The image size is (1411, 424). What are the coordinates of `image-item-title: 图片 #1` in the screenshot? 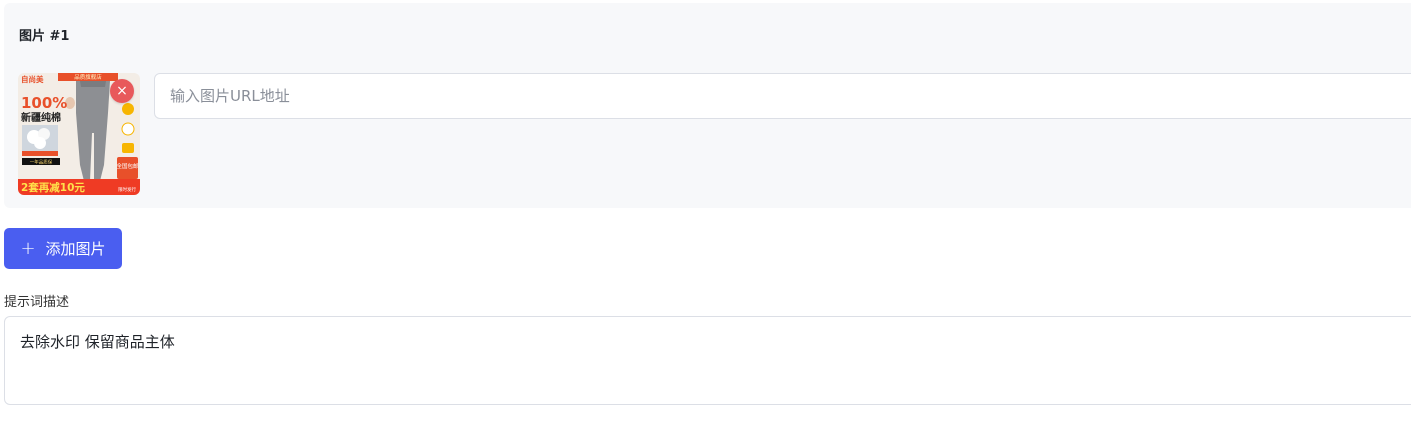 It's located at (44, 36).